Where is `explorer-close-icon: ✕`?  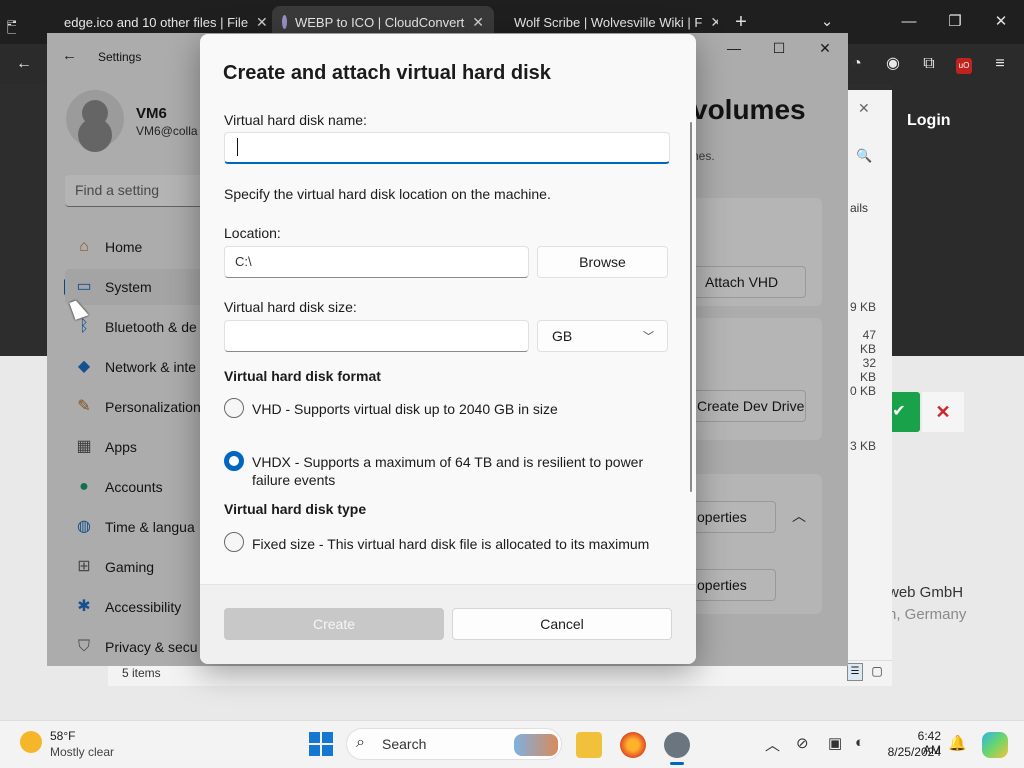 explorer-close-icon: ✕ is located at coordinates (864, 108).